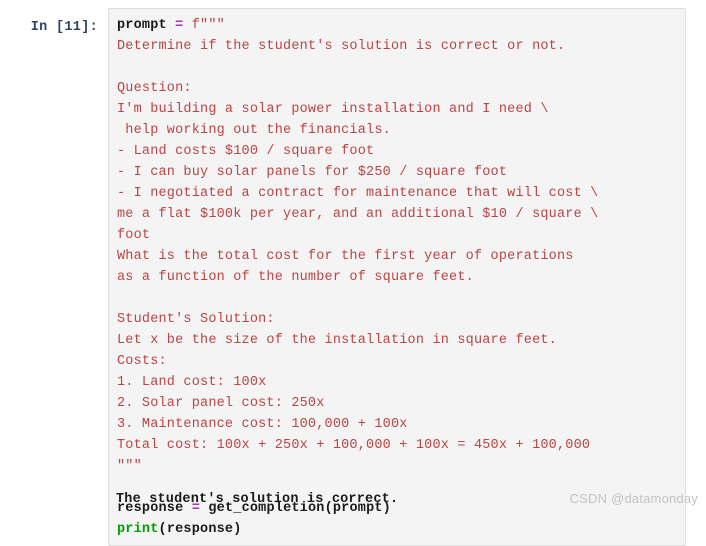 Image resolution: width=706 pixels, height=546 pixels. I want to click on code-token-str: 3. Maintenance cost: 100,000 + 100x, so click(262, 424).